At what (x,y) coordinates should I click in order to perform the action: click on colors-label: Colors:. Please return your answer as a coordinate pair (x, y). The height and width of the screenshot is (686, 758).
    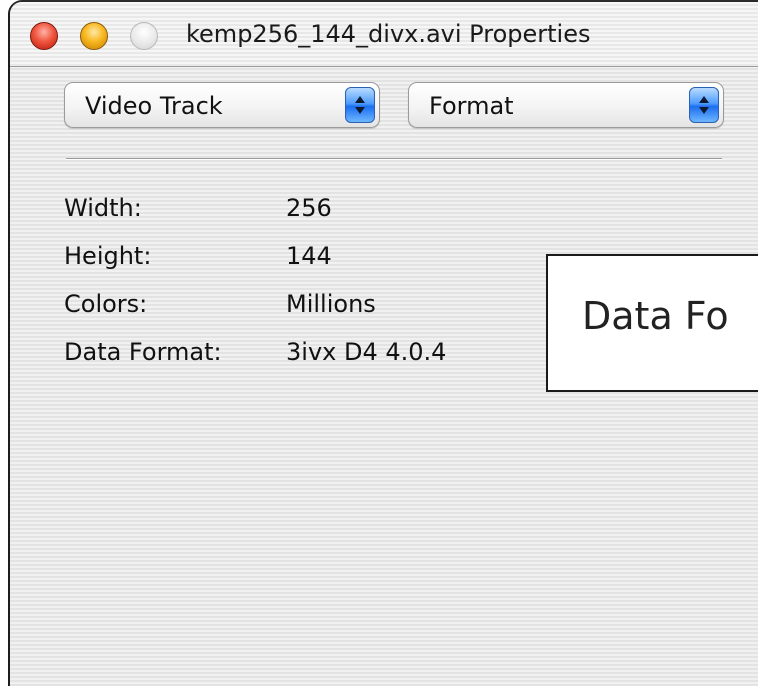
    Looking at the image, I should click on (106, 304).